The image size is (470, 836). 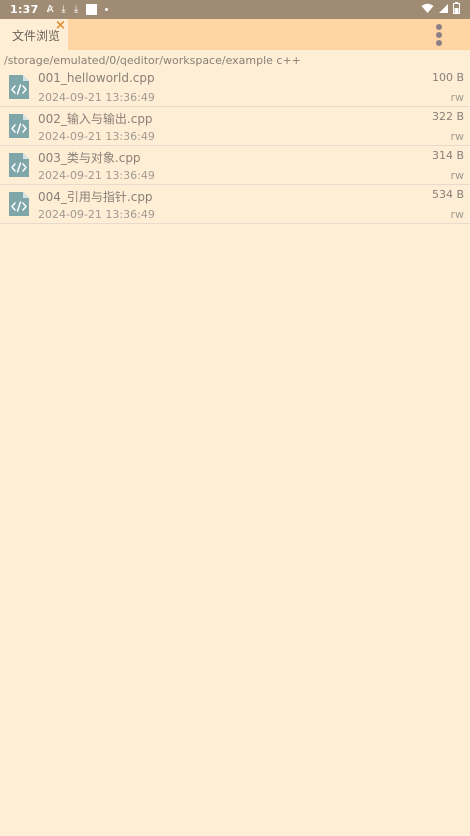 I want to click on file-size: 314 B, so click(x=447, y=155).